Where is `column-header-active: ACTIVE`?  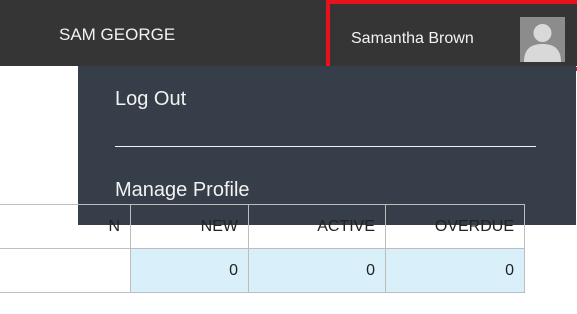
column-header-active: ACTIVE is located at coordinates (317, 226).